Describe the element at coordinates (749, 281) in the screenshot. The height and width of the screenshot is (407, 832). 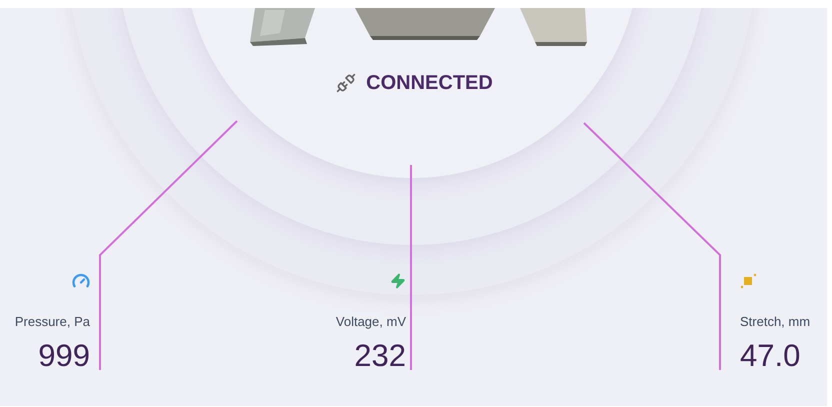
I see `square-icon` at that location.